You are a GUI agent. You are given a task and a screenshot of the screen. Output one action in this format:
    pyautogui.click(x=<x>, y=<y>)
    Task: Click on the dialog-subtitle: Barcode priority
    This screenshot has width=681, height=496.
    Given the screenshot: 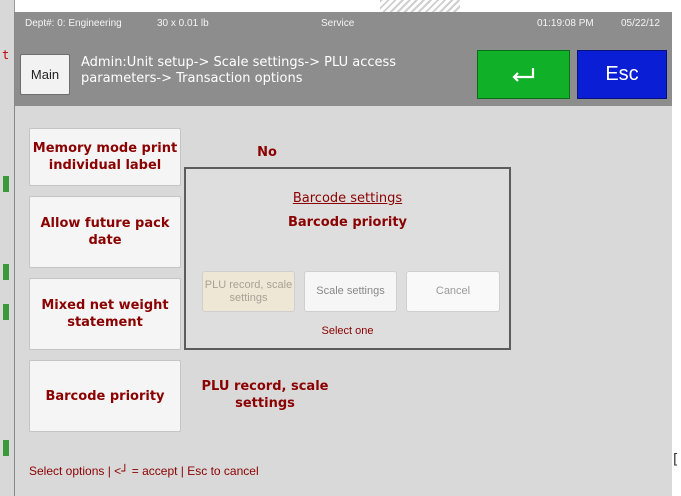 What is the action you would take?
    pyautogui.click(x=347, y=222)
    